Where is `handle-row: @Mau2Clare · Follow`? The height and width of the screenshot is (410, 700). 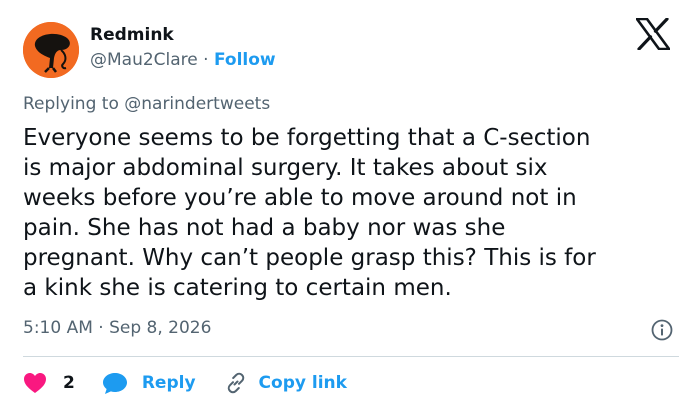
handle-row: @Mau2Clare · Follow is located at coordinates (183, 60).